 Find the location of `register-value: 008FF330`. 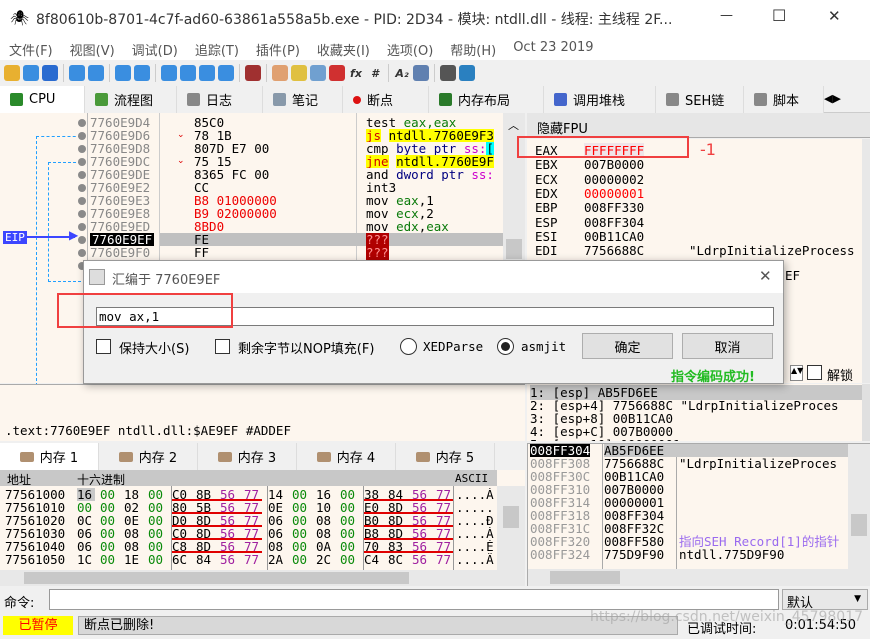

register-value: 008FF330 is located at coordinates (614, 207).